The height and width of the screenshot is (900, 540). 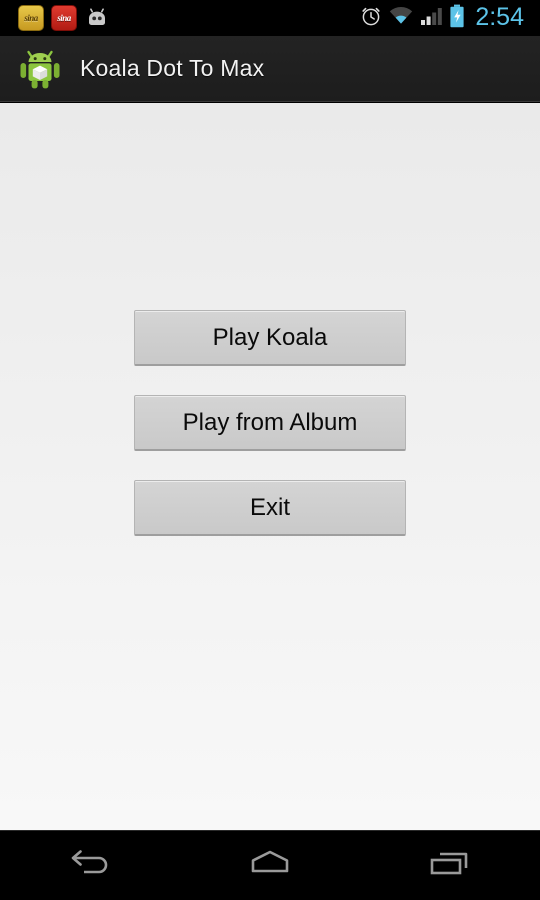 I want to click on cellular-signal-icon, so click(x=431, y=18).